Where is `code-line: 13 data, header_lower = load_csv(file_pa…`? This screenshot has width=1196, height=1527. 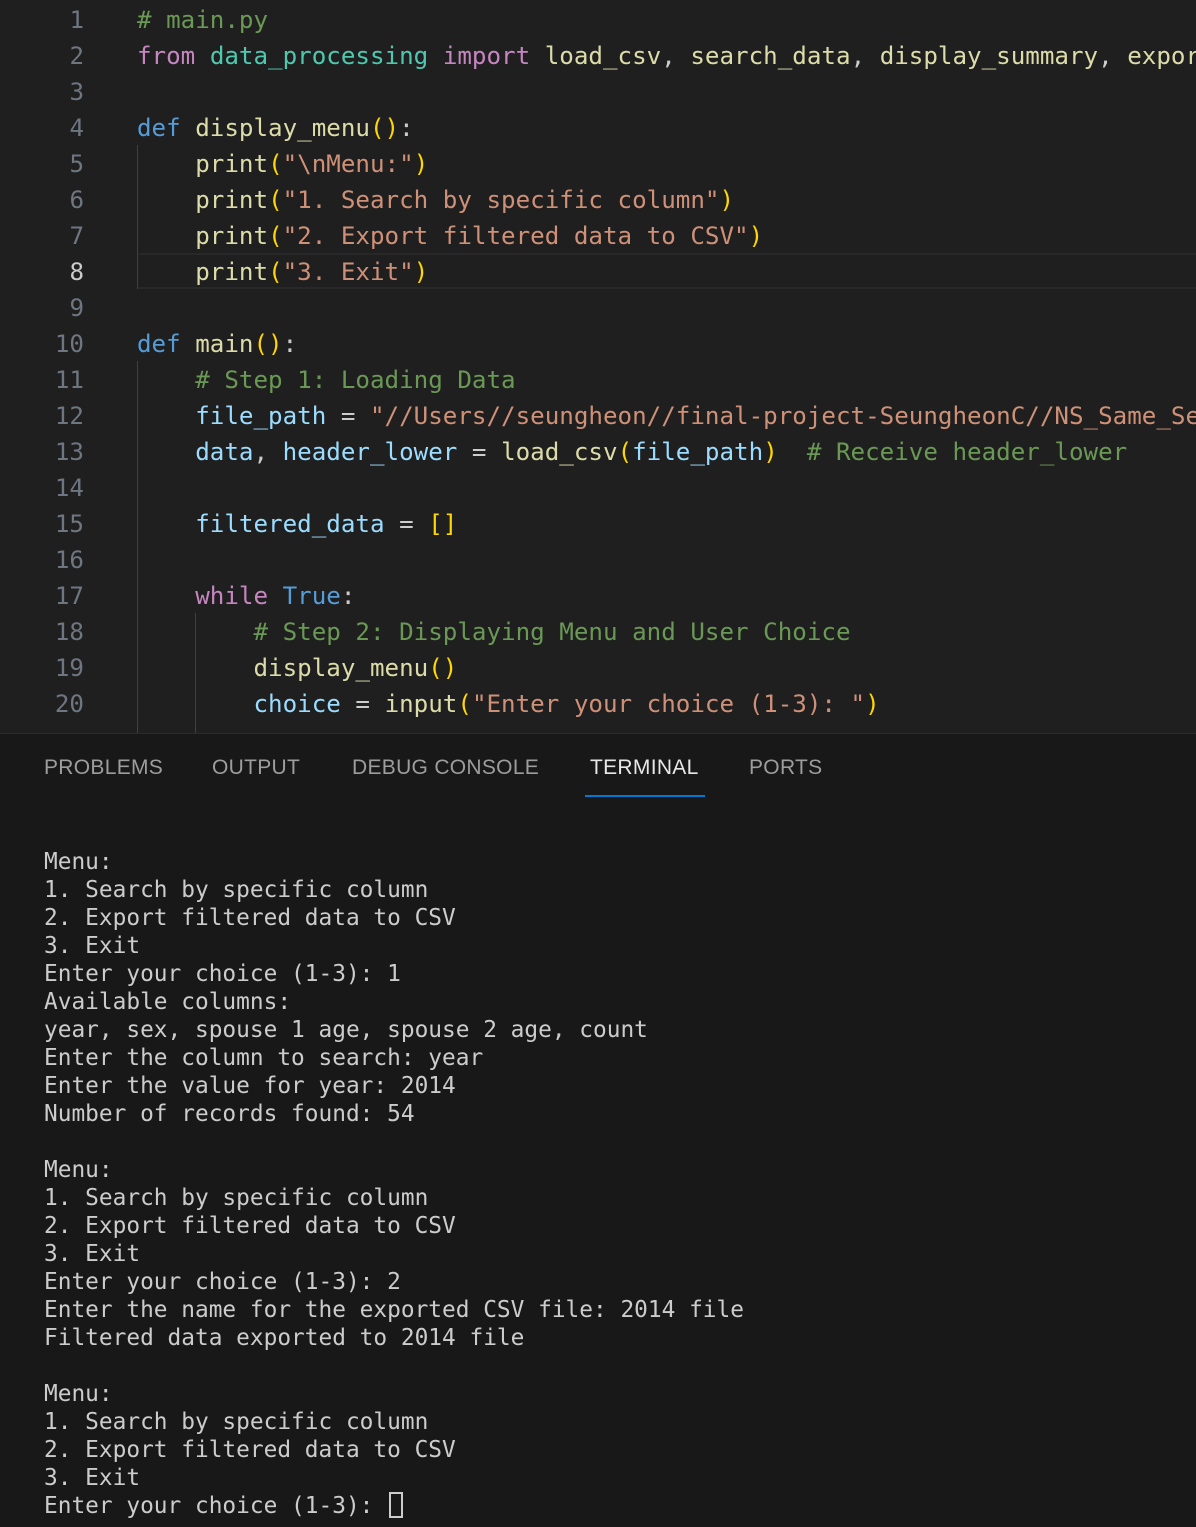 code-line: 13 data, header_lower = load_csv(file_pa… is located at coordinates (598, 452).